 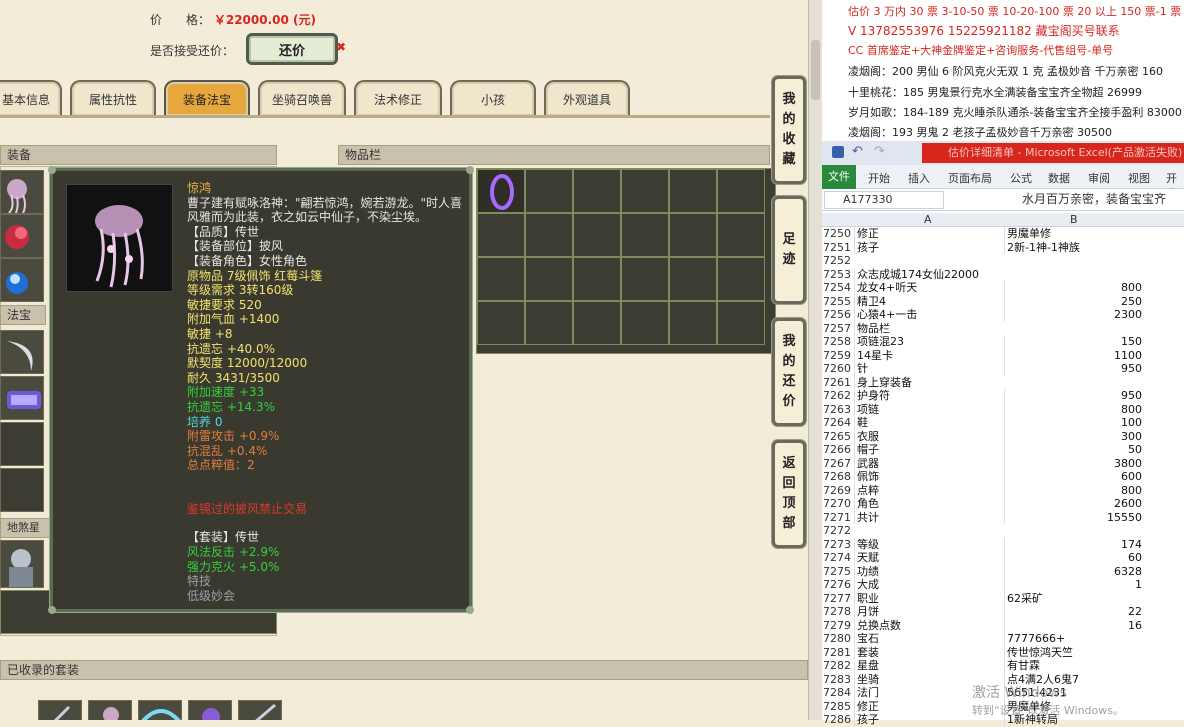 I want to click on column-a-header: A, so click(x=928, y=219).